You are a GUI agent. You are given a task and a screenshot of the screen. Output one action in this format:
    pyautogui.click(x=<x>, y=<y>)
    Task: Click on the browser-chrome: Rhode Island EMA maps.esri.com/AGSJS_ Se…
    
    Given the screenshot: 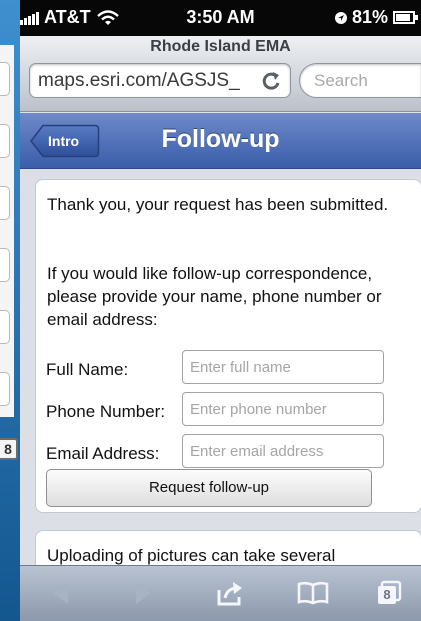 What is the action you would take?
    pyautogui.click(x=220, y=74)
    